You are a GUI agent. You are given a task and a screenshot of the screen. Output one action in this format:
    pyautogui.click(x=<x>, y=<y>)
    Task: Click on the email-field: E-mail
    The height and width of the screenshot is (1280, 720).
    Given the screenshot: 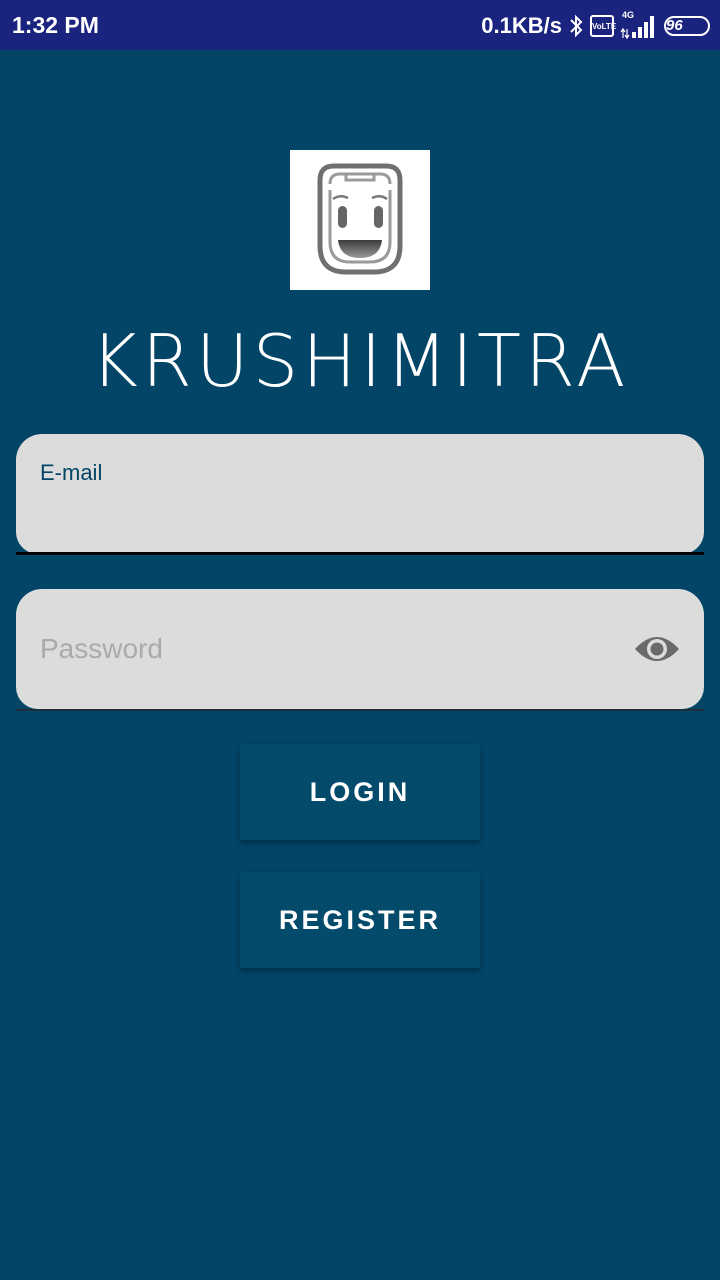 What is the action you would take?
    pyautogui.click(x=360, y=494)
    